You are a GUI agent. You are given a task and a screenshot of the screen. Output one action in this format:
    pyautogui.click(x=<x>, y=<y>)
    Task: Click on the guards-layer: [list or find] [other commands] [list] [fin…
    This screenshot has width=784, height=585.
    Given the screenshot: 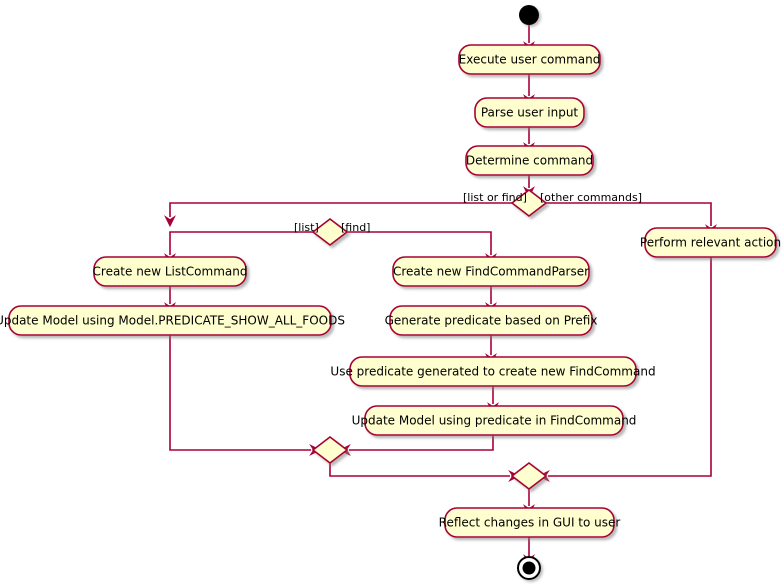 What is the action you would take?
    pyautogui.click(x=468, y=212)
    